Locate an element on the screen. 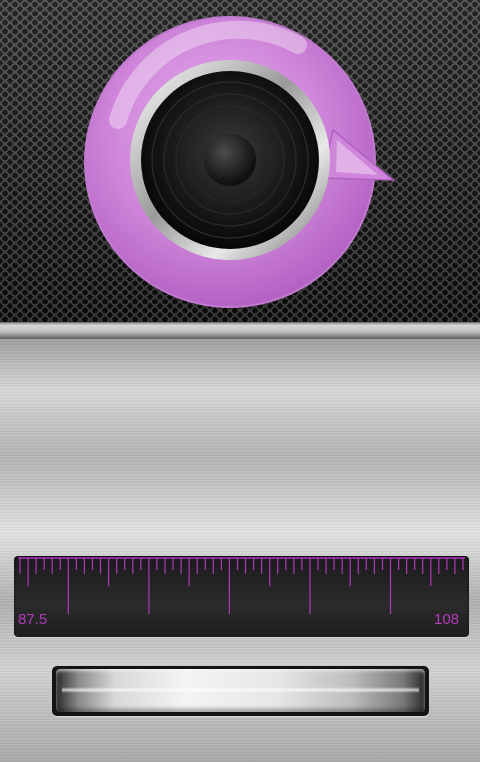 The height and width of the screenshot is (762, 480). frequency-scale is located at coordinates (241, 596).